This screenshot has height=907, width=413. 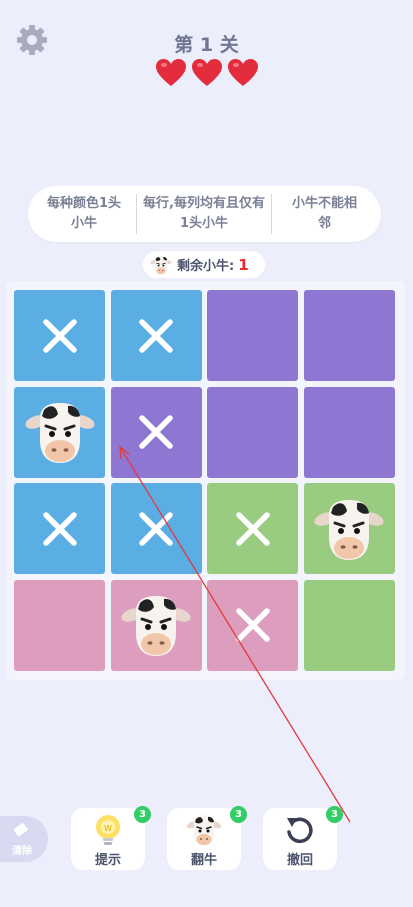 I want to click on lives, so click(x=206, y=73).